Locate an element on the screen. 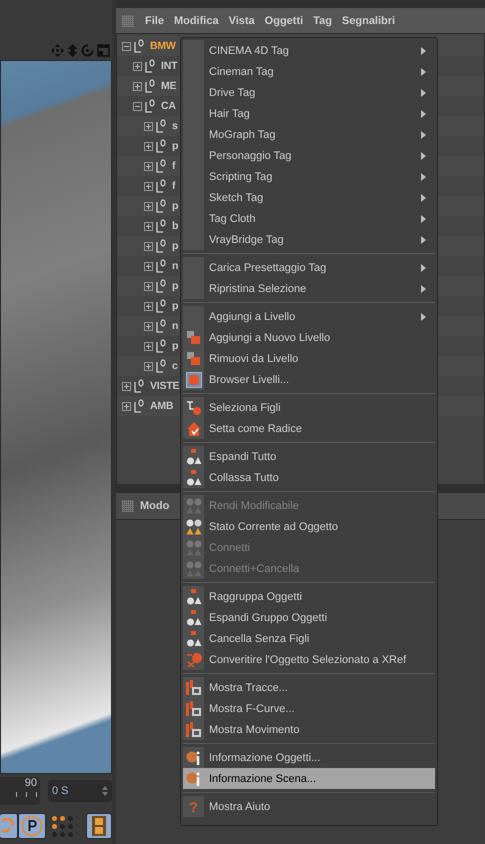  context-menu-item: VrayBridge Tag is located at coordinates (309, 239).